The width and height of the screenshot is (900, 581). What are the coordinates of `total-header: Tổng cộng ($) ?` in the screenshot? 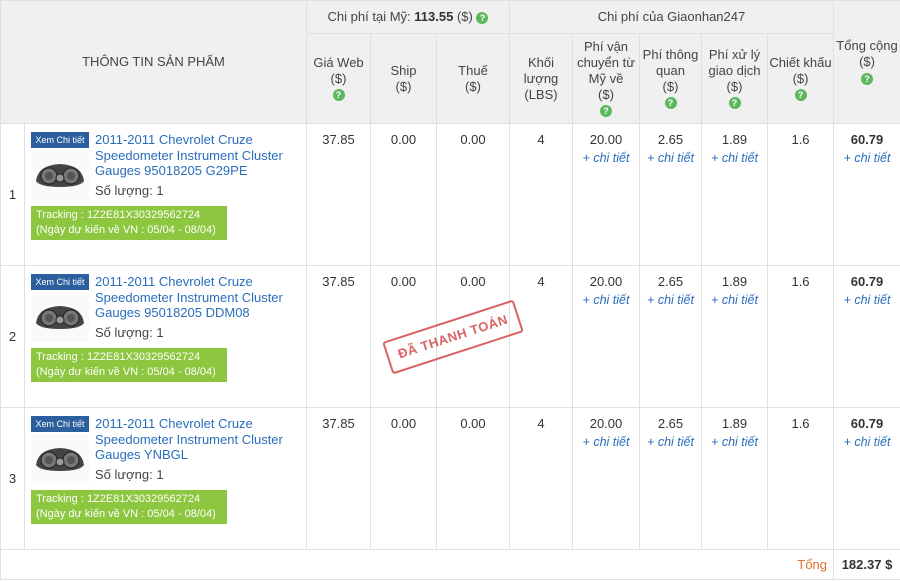 It's located at (866, 62).